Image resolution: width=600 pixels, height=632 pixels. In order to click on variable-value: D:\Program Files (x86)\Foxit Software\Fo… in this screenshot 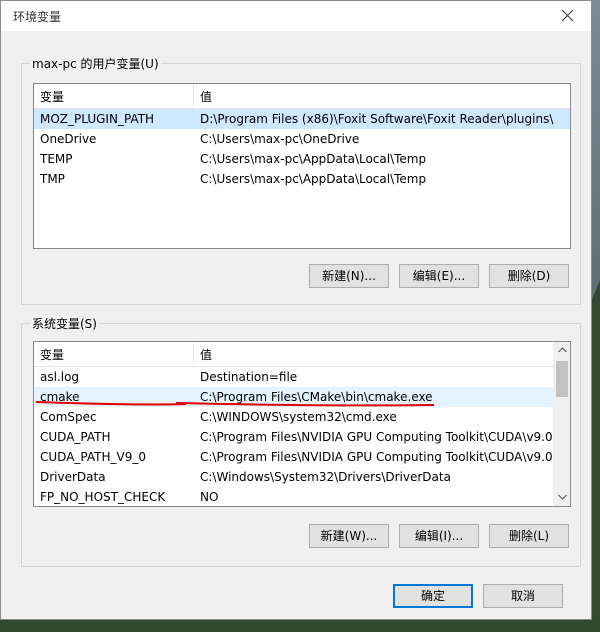, I will do `click(377, 119)`.